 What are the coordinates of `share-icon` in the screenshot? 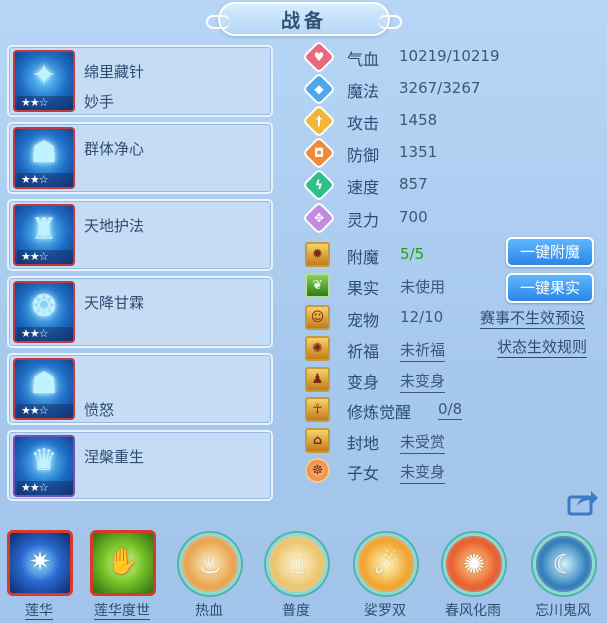 It's located at (583, 502).